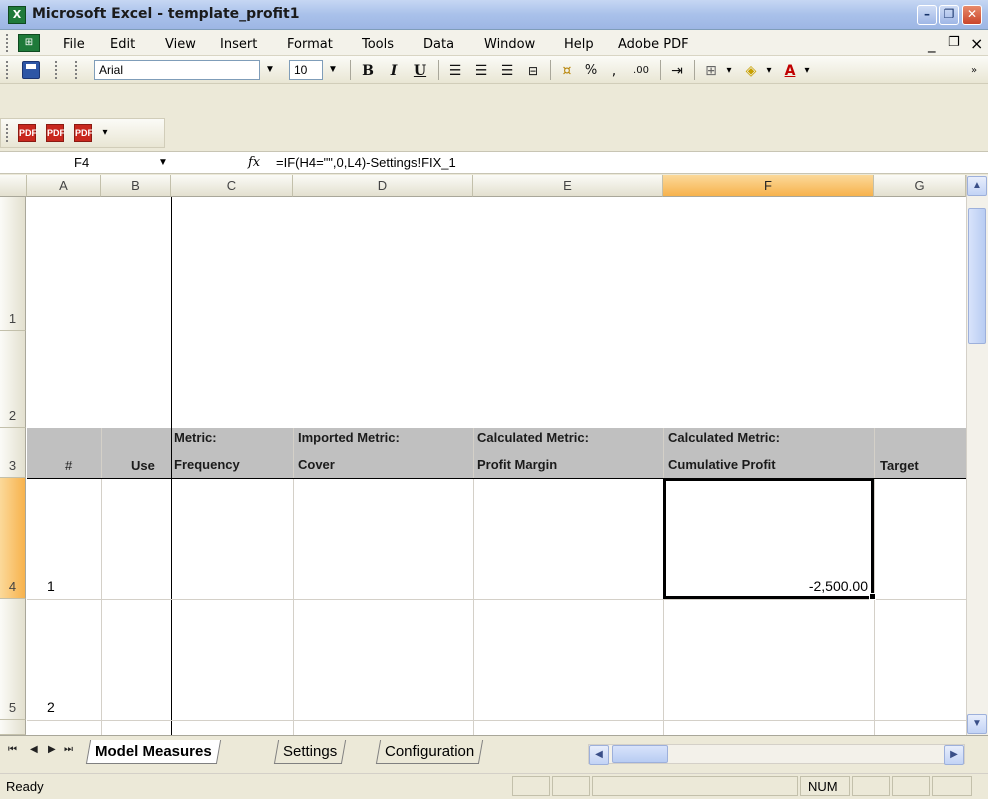  What do you see at coordinates (13, 264) in the screenshot?
I see `row-header-1: 1` at bounding box center [13, 264].